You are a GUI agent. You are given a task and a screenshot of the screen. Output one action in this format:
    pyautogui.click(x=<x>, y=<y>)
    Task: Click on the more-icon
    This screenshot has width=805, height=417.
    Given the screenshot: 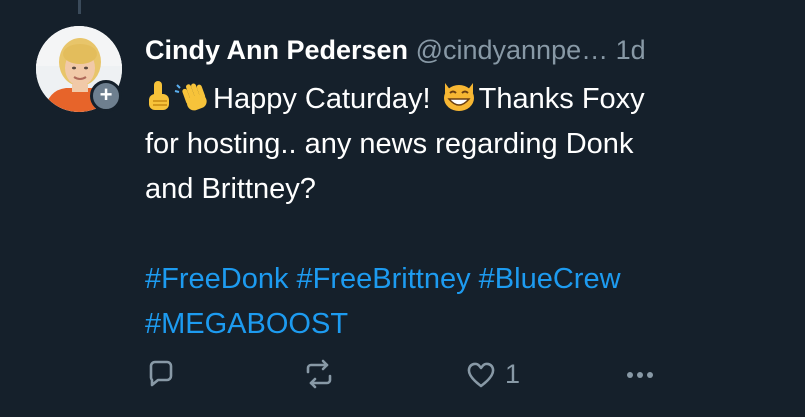 What is the action you would take?
    pyautogui.click(x=640, y=375)
    